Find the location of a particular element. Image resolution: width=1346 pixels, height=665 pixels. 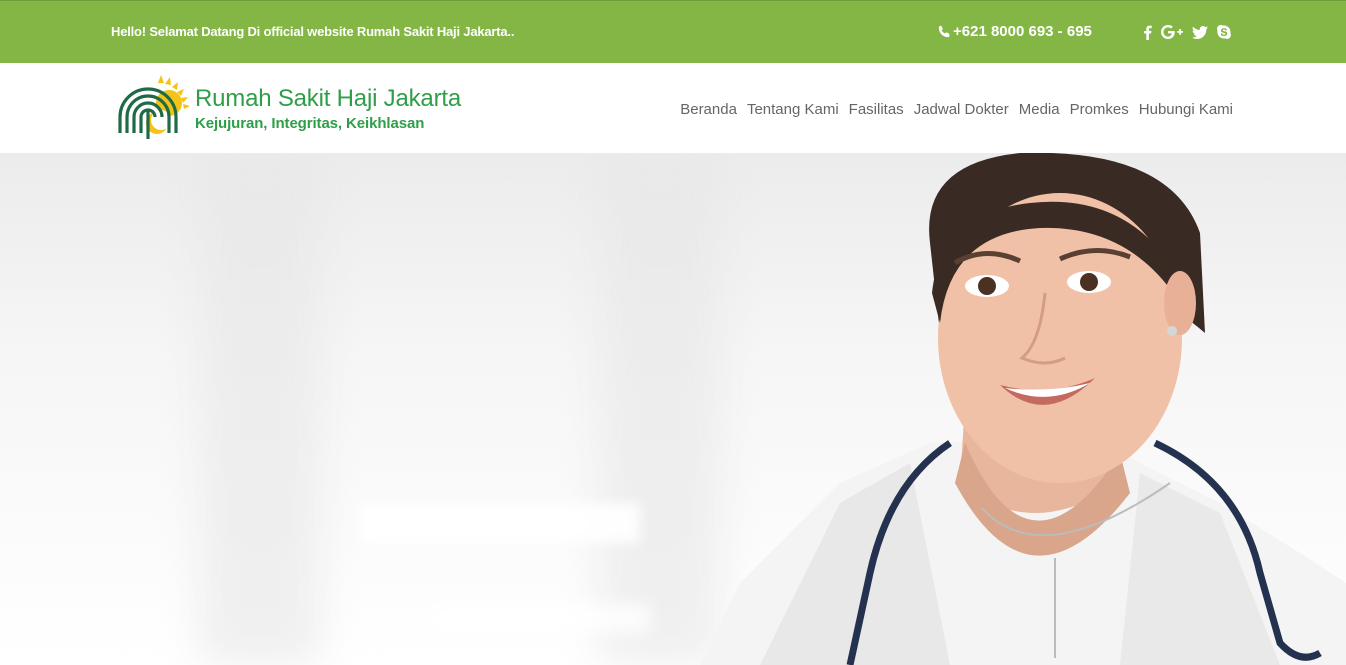

phone-number: +621 8000 693 - 695 is located at coordinates (1015, 31).